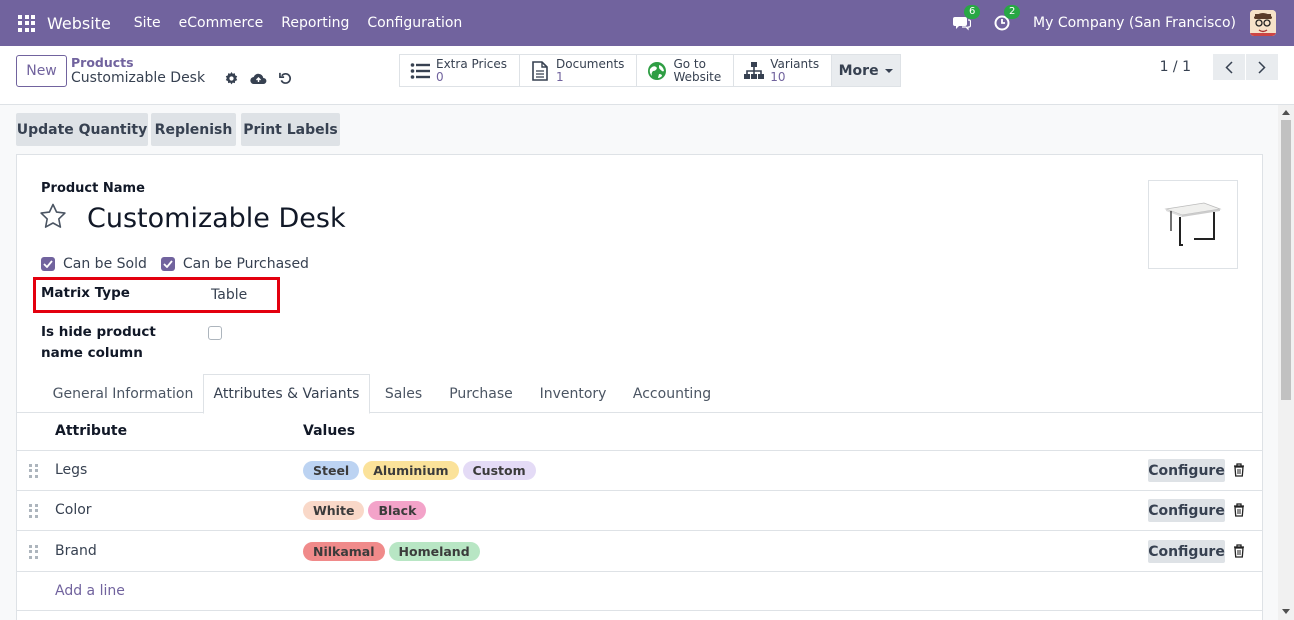  I want to click on breadcrumb-current-label: Customizable Desk, so click(138, 78).